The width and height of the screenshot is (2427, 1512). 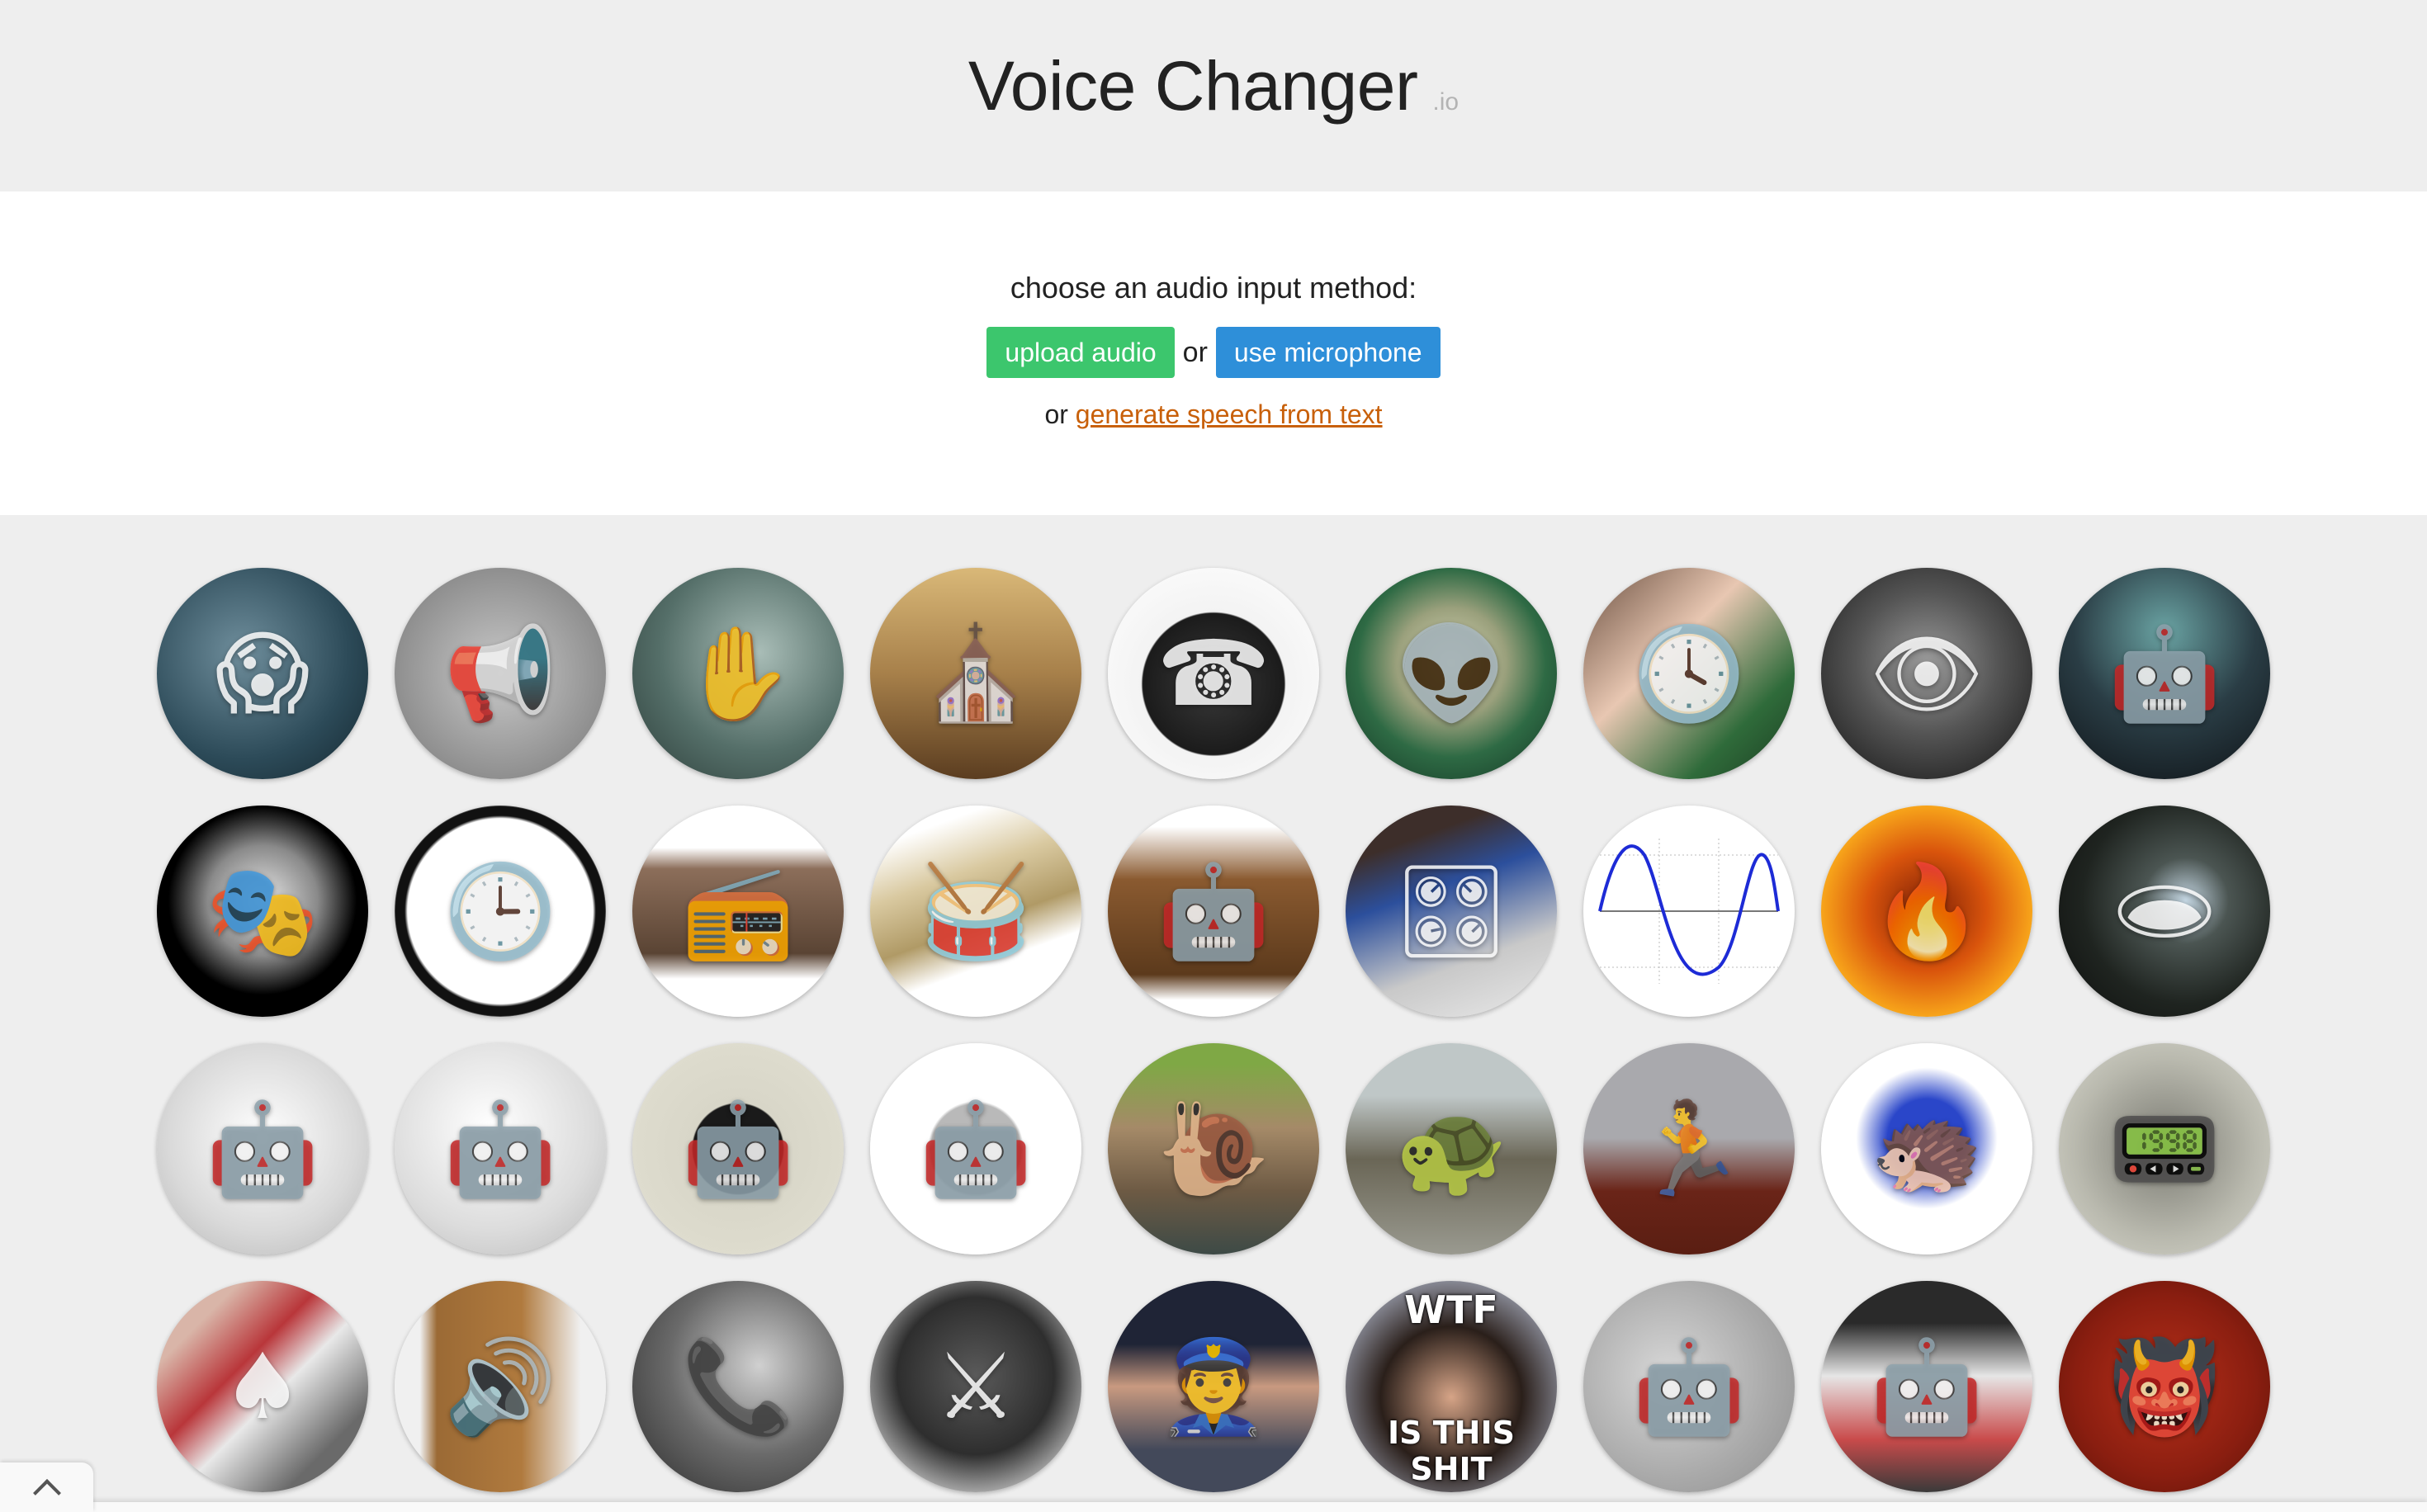 I want to click on voice-option-megaphone-speakers: 📢, so click(x=500, y=673).